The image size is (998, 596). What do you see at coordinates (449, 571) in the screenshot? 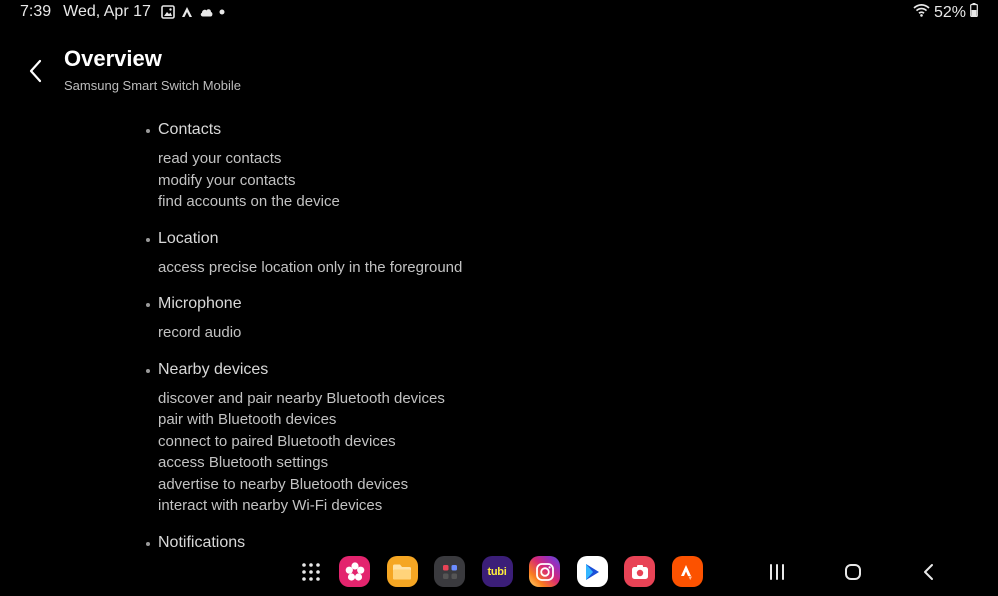
I see `app-folder-icon` at bounding box center [449, 571].